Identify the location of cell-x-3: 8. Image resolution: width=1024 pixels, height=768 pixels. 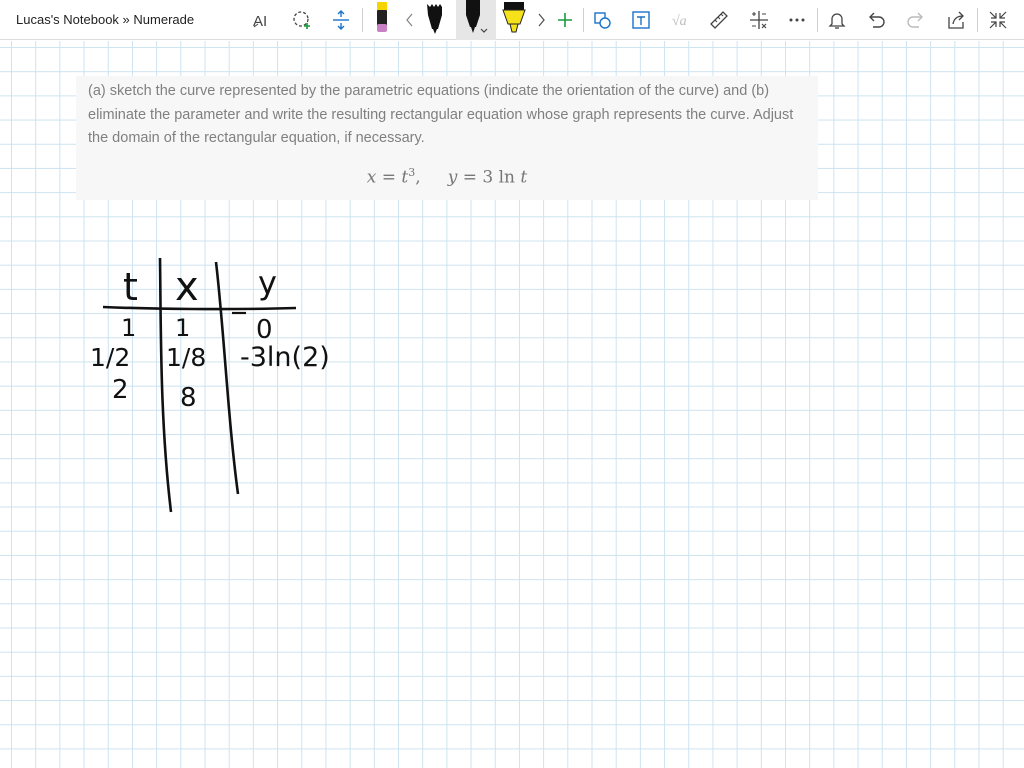
(188, 398).